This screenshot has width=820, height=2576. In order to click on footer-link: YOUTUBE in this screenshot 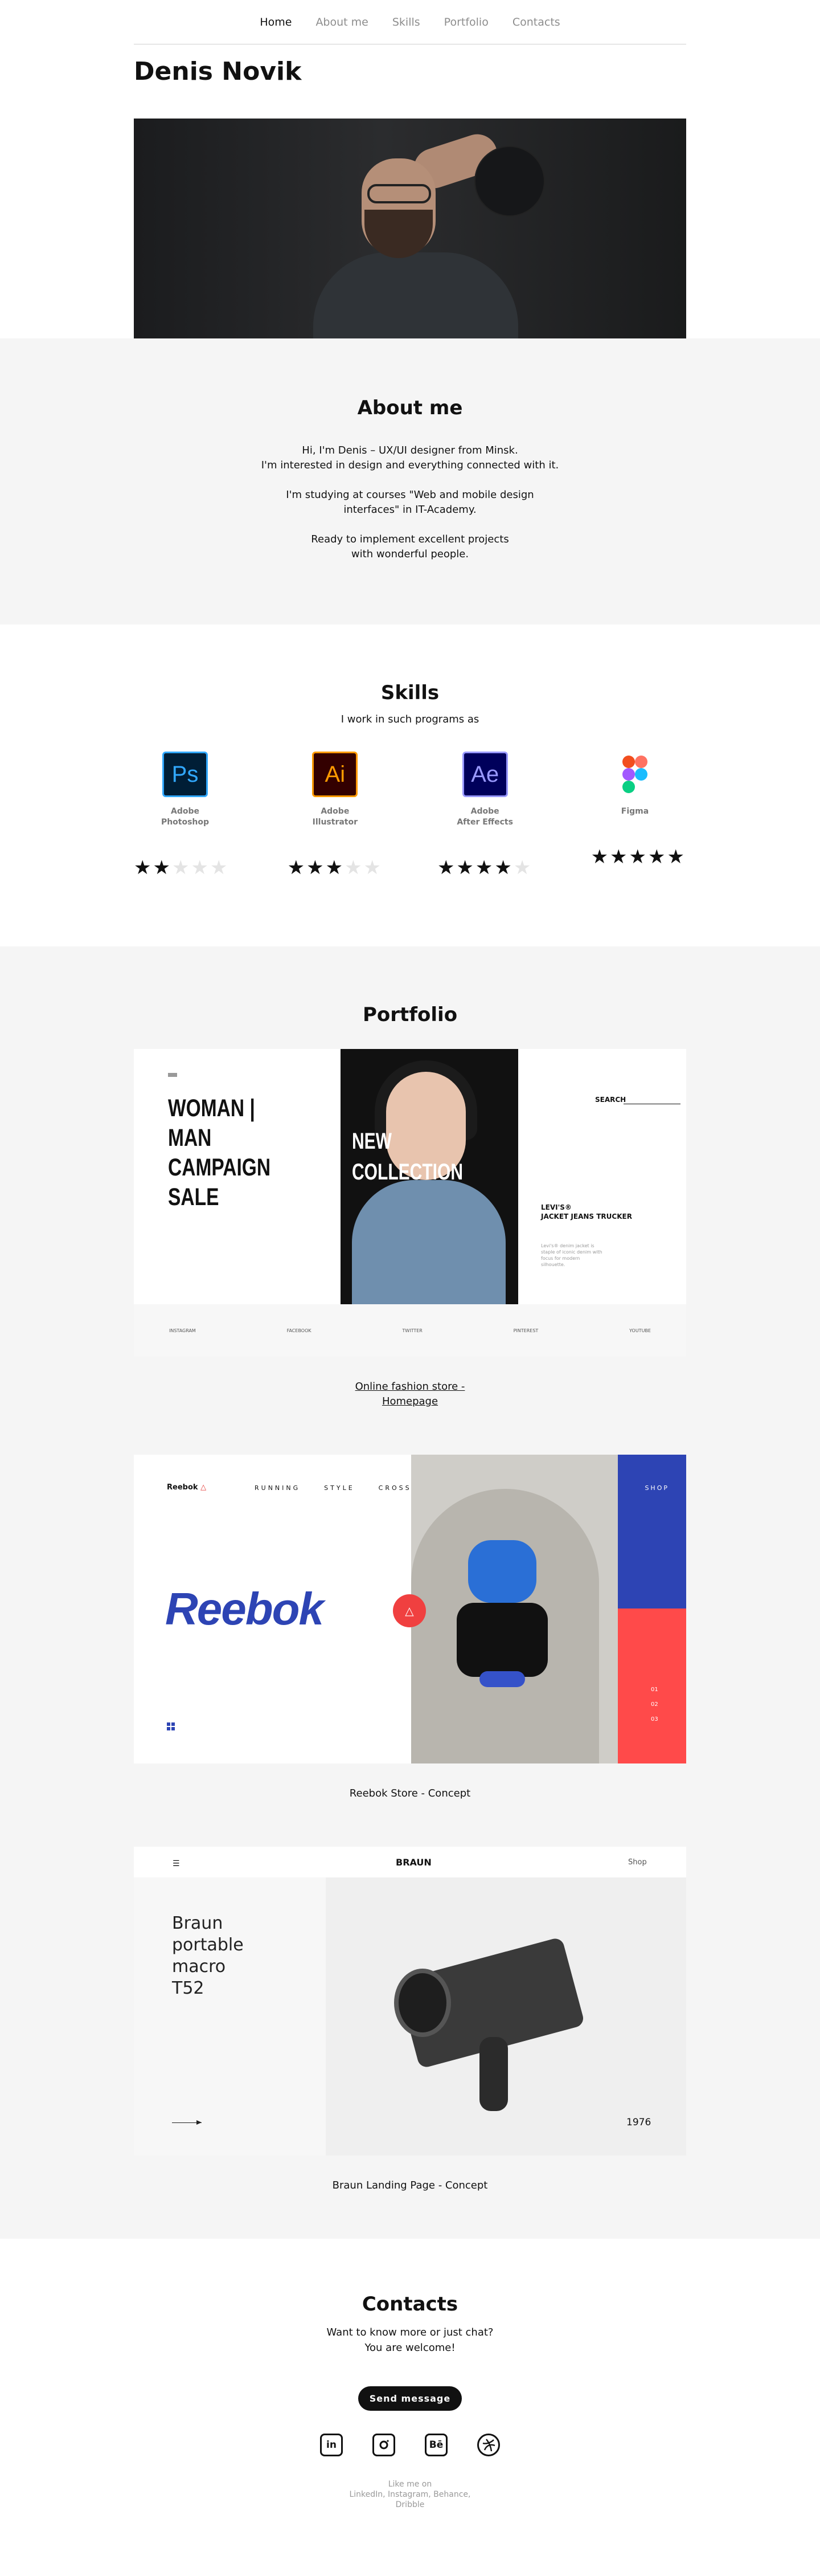, I will do `click(640, 1331)`.